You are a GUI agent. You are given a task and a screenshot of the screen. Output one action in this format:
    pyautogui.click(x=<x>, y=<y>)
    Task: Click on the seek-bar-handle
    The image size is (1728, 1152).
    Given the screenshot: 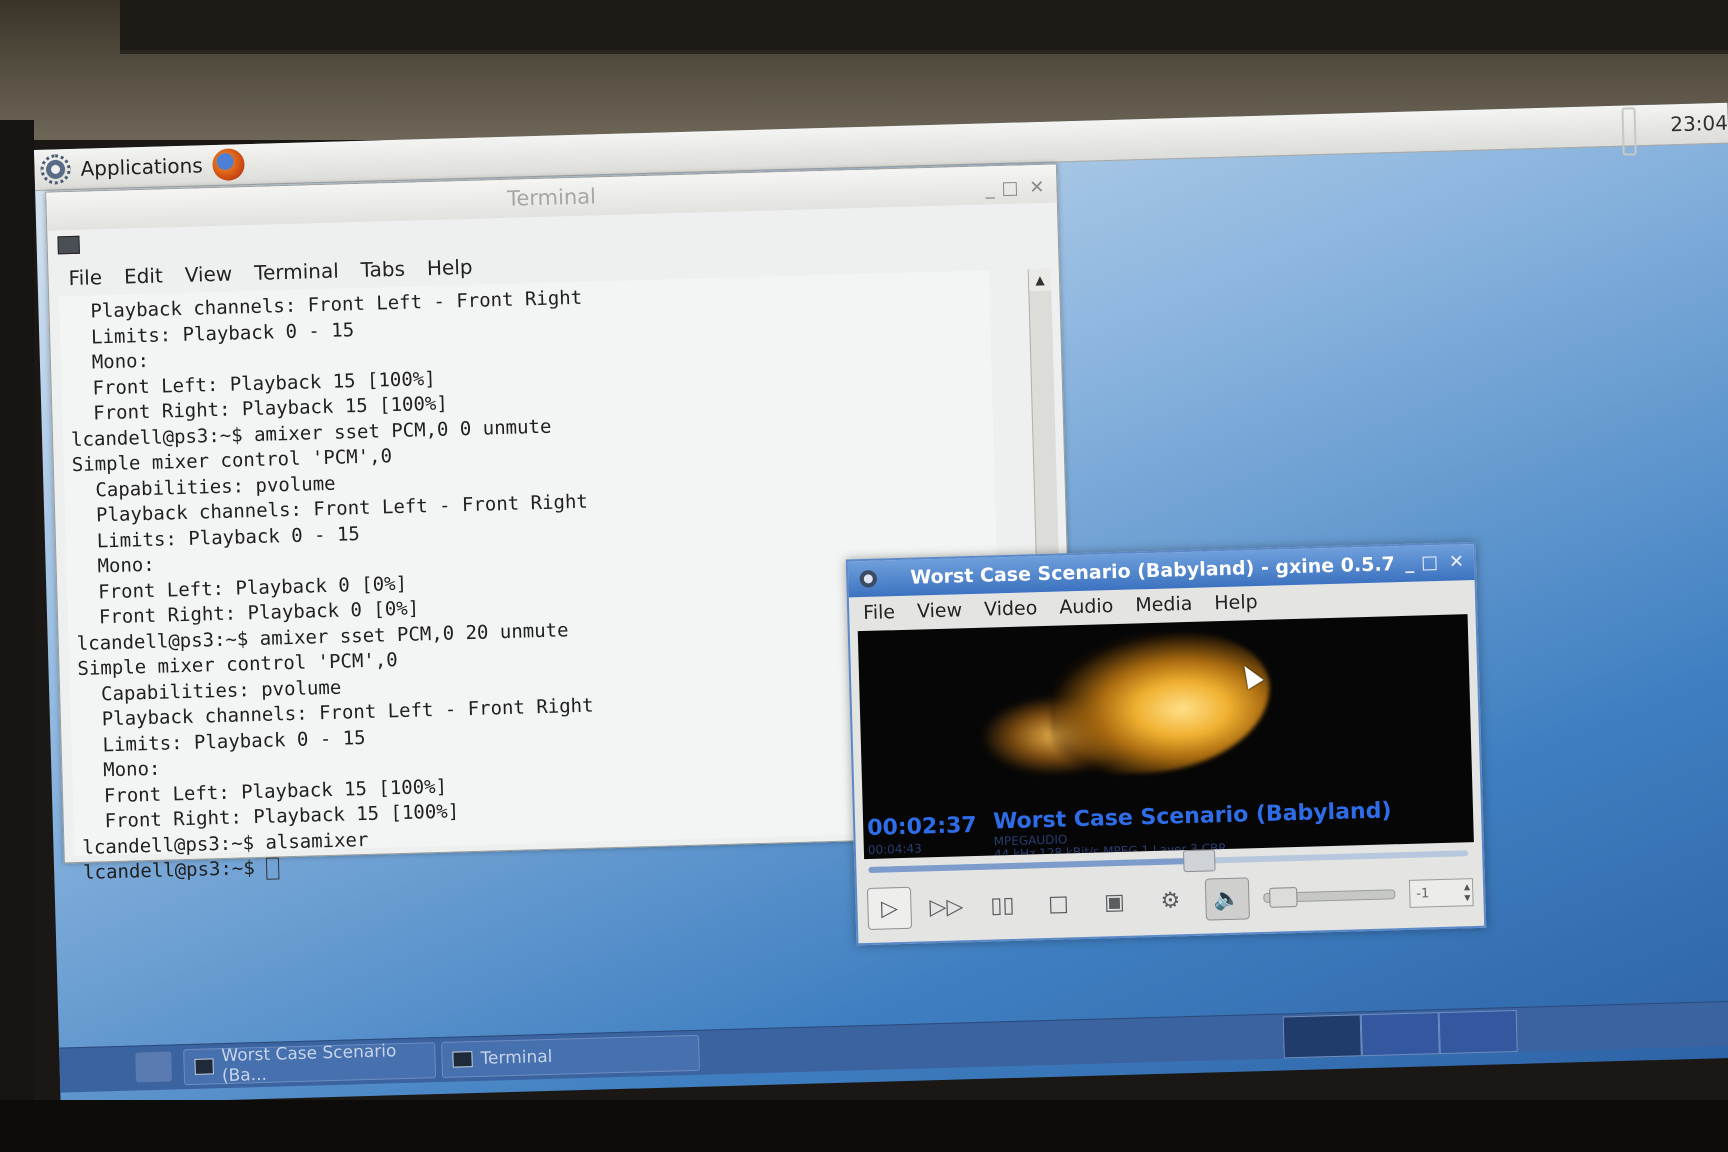 What is the action you would take?
    pyautogui.click(x=1199, y=861)
    